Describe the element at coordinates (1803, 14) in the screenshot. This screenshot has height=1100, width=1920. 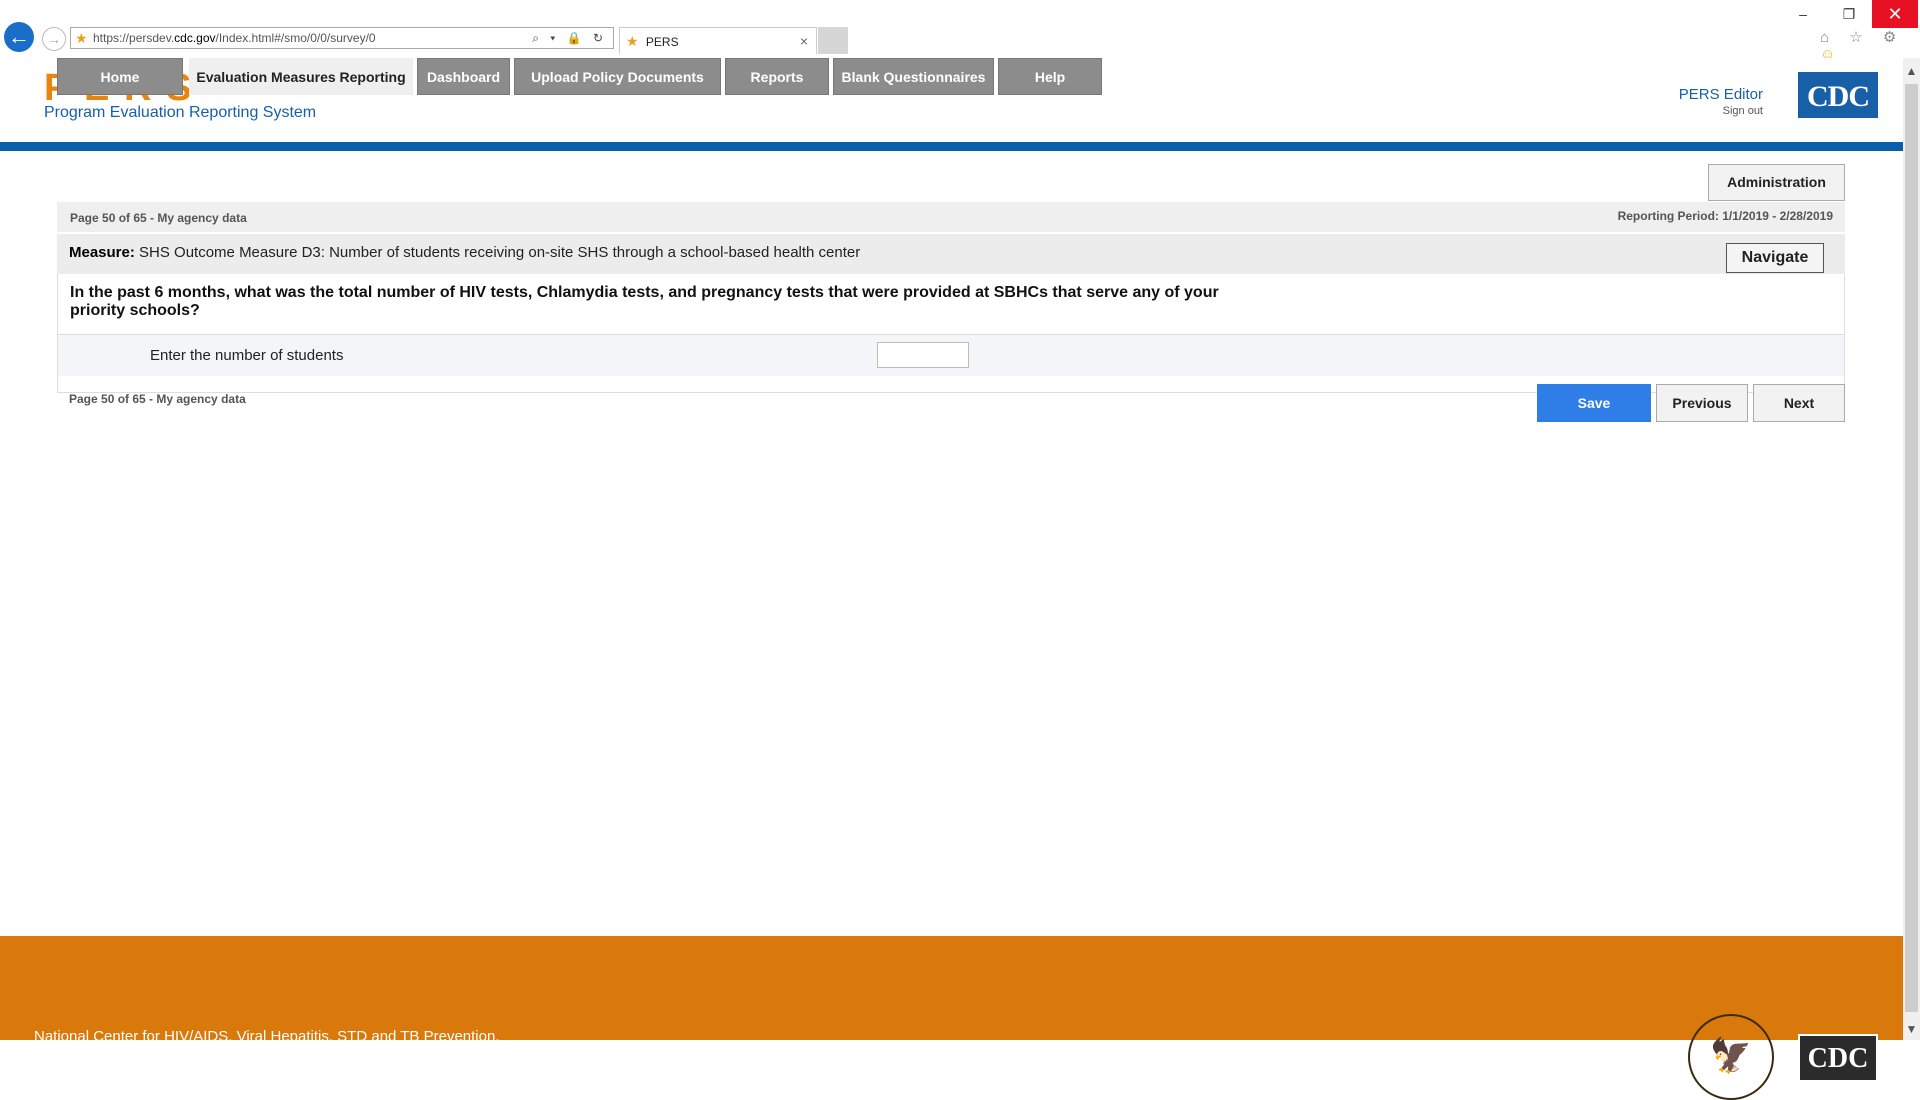
I see `minimize-icon: –` at that location.